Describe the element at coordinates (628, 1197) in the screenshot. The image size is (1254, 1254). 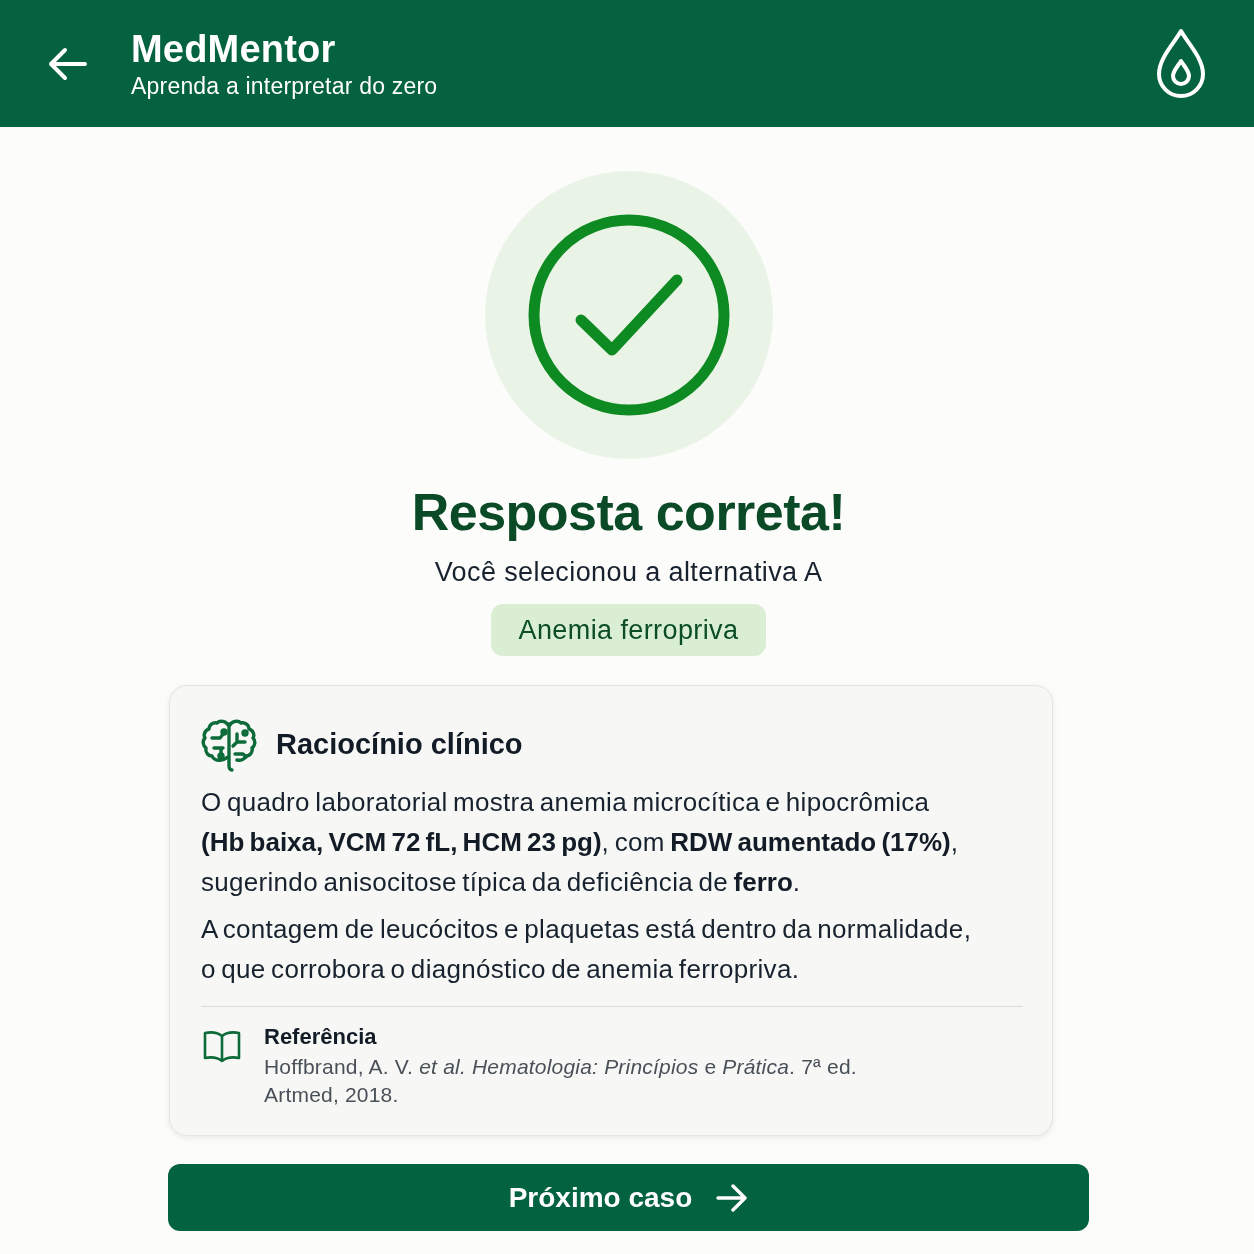
I see `next-case-button: Próximo caso` at that location.